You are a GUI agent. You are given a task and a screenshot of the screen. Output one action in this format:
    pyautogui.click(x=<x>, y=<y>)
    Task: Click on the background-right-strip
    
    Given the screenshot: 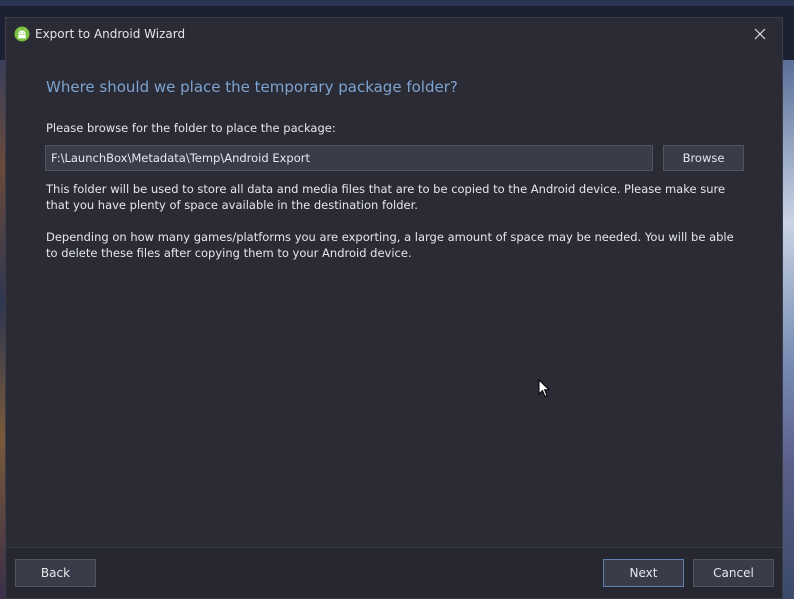 What is the action you would take?
    pyautogui.click(x=788, y=329)
    